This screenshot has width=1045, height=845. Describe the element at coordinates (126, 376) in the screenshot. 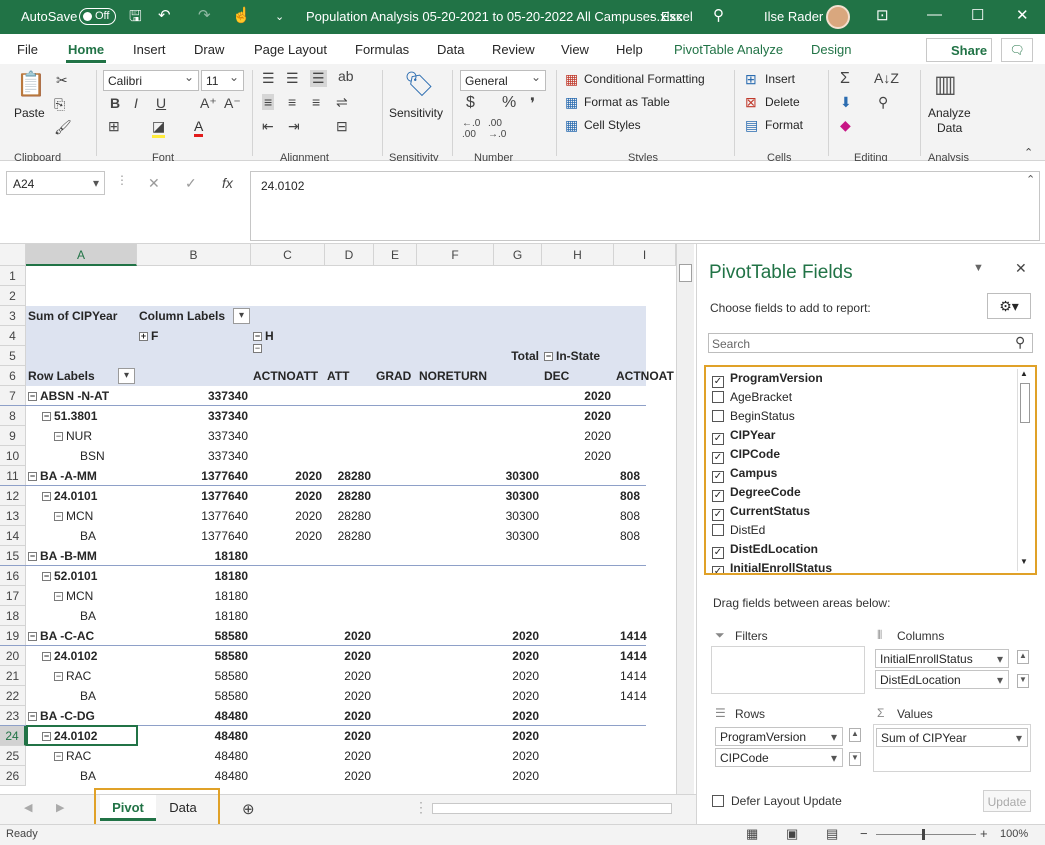

I see `row-labels-filter-icon: ▾` at that location.